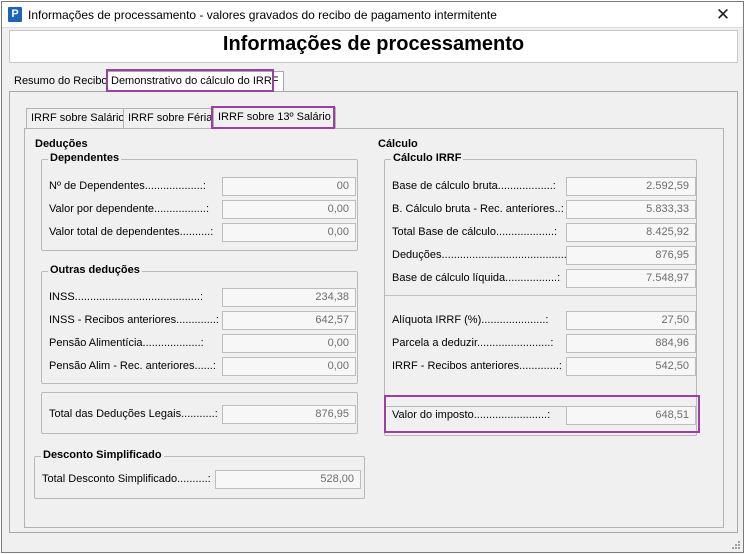  I want to click on deducoes-title: Deduções, so click(61, 144).